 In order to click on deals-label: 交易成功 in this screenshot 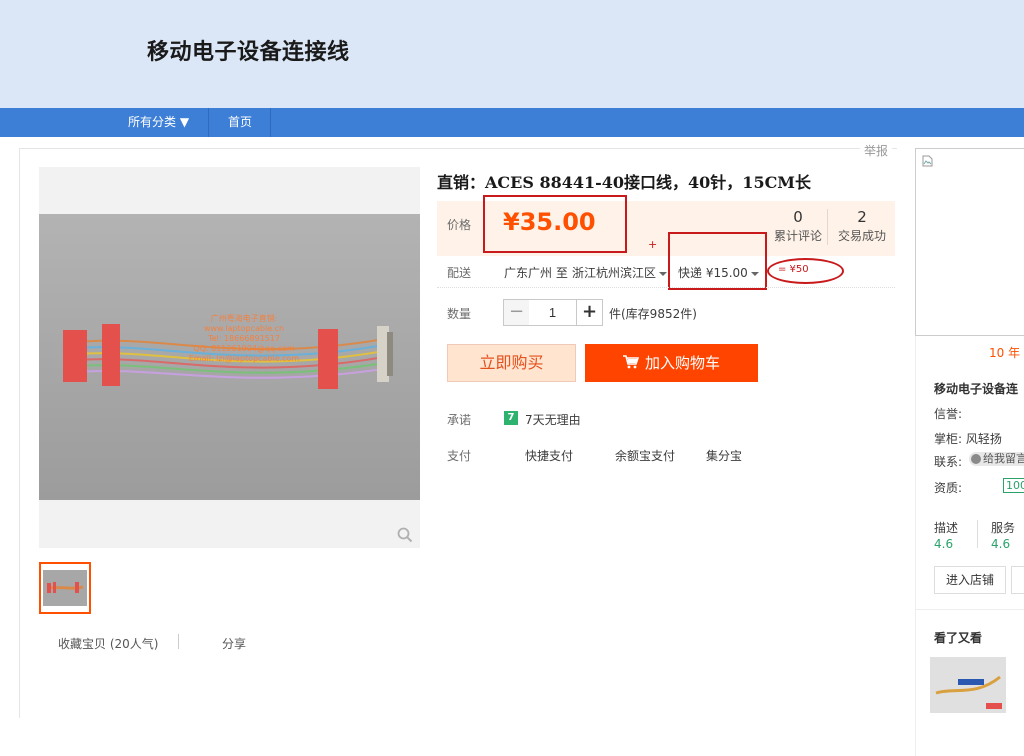, I will do `click(861, 236)`.